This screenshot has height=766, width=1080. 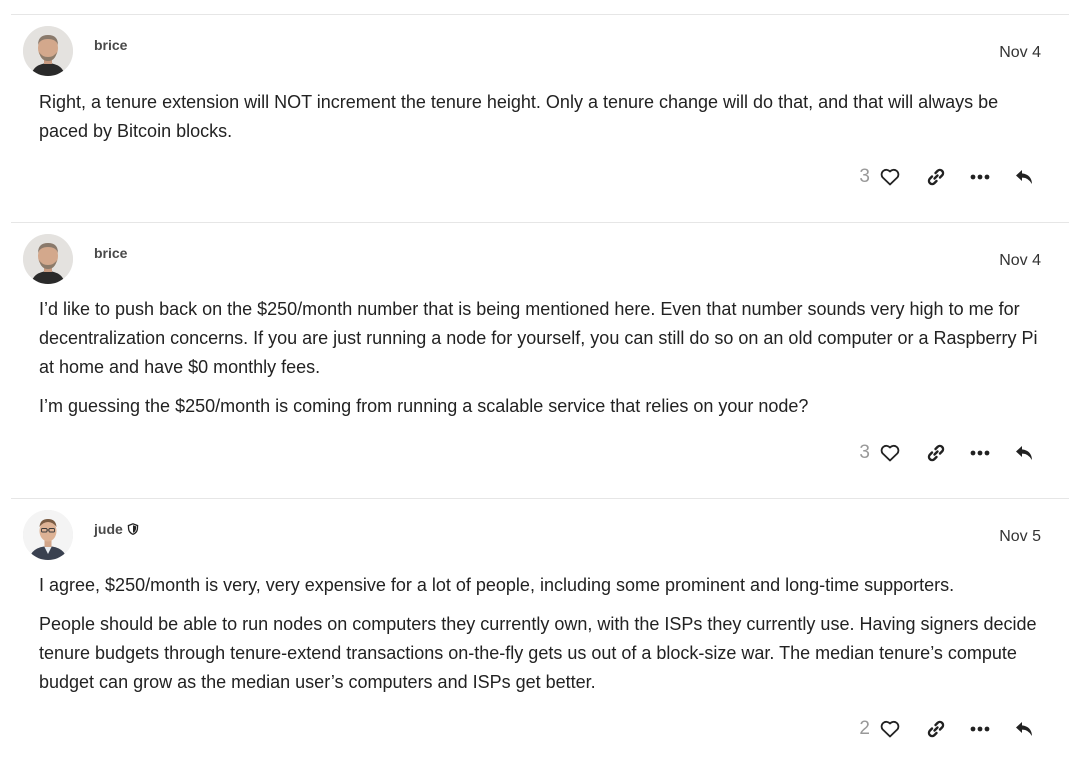 I want to click on like-count: 2, so click(x=864, y=729).